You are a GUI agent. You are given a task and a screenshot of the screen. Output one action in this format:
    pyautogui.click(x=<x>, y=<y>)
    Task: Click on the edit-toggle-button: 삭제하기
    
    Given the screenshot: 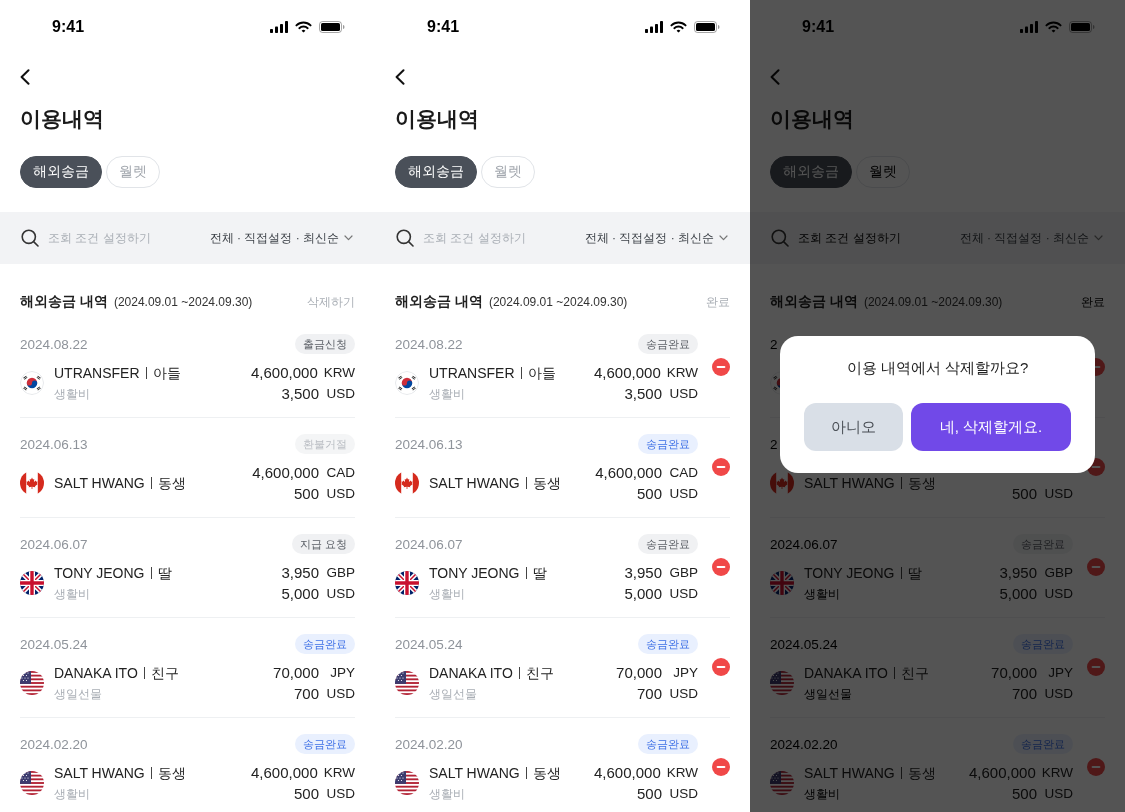 What is the action you would take?
    pyautogui.click(x=331, y=302)
    